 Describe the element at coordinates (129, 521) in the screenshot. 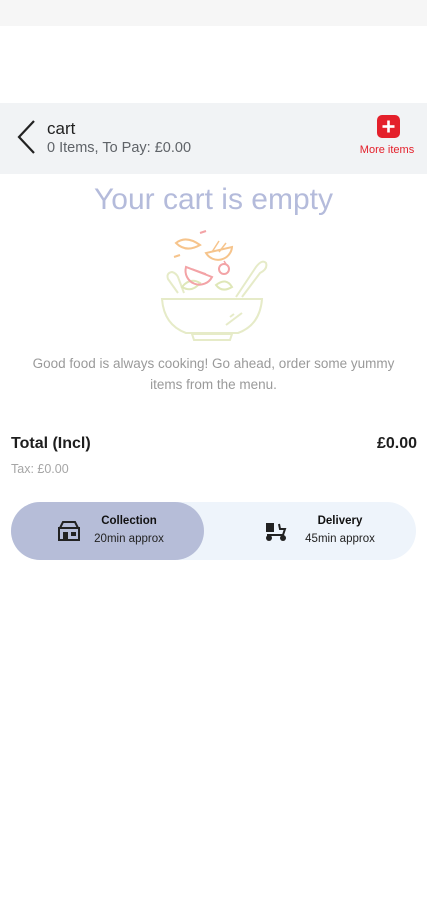

I see `collection-label: Collection` at that location.